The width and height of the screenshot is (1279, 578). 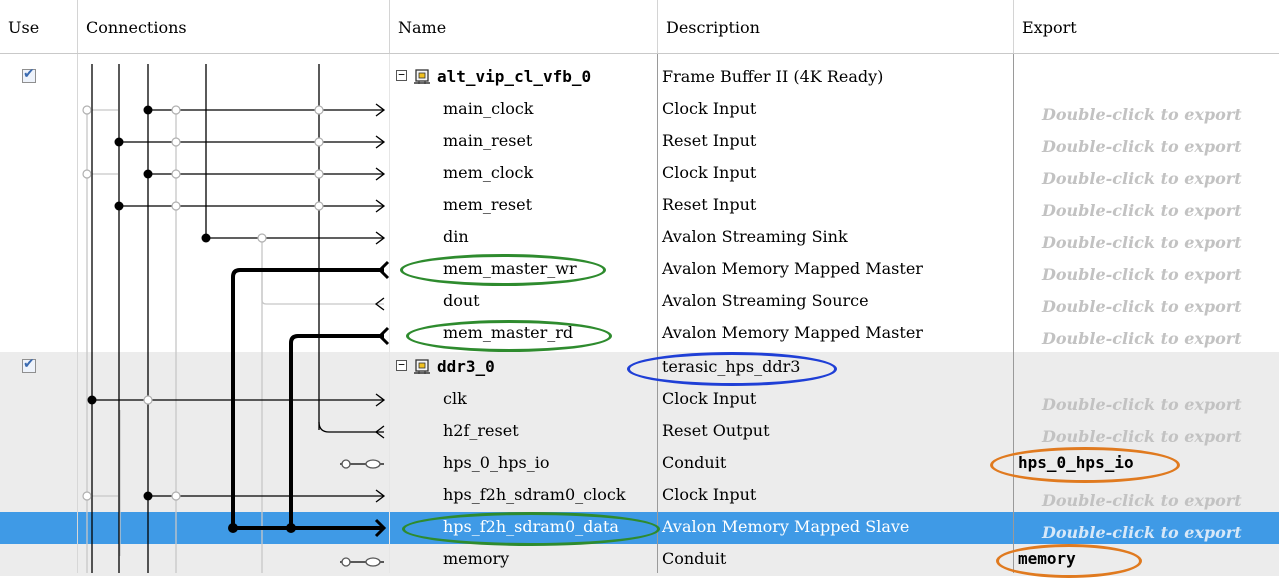 What do you see at coordinates (1085, 465) in the screenshot?
I see `highlight-oval-orange` at bounding box center [1085, 465].